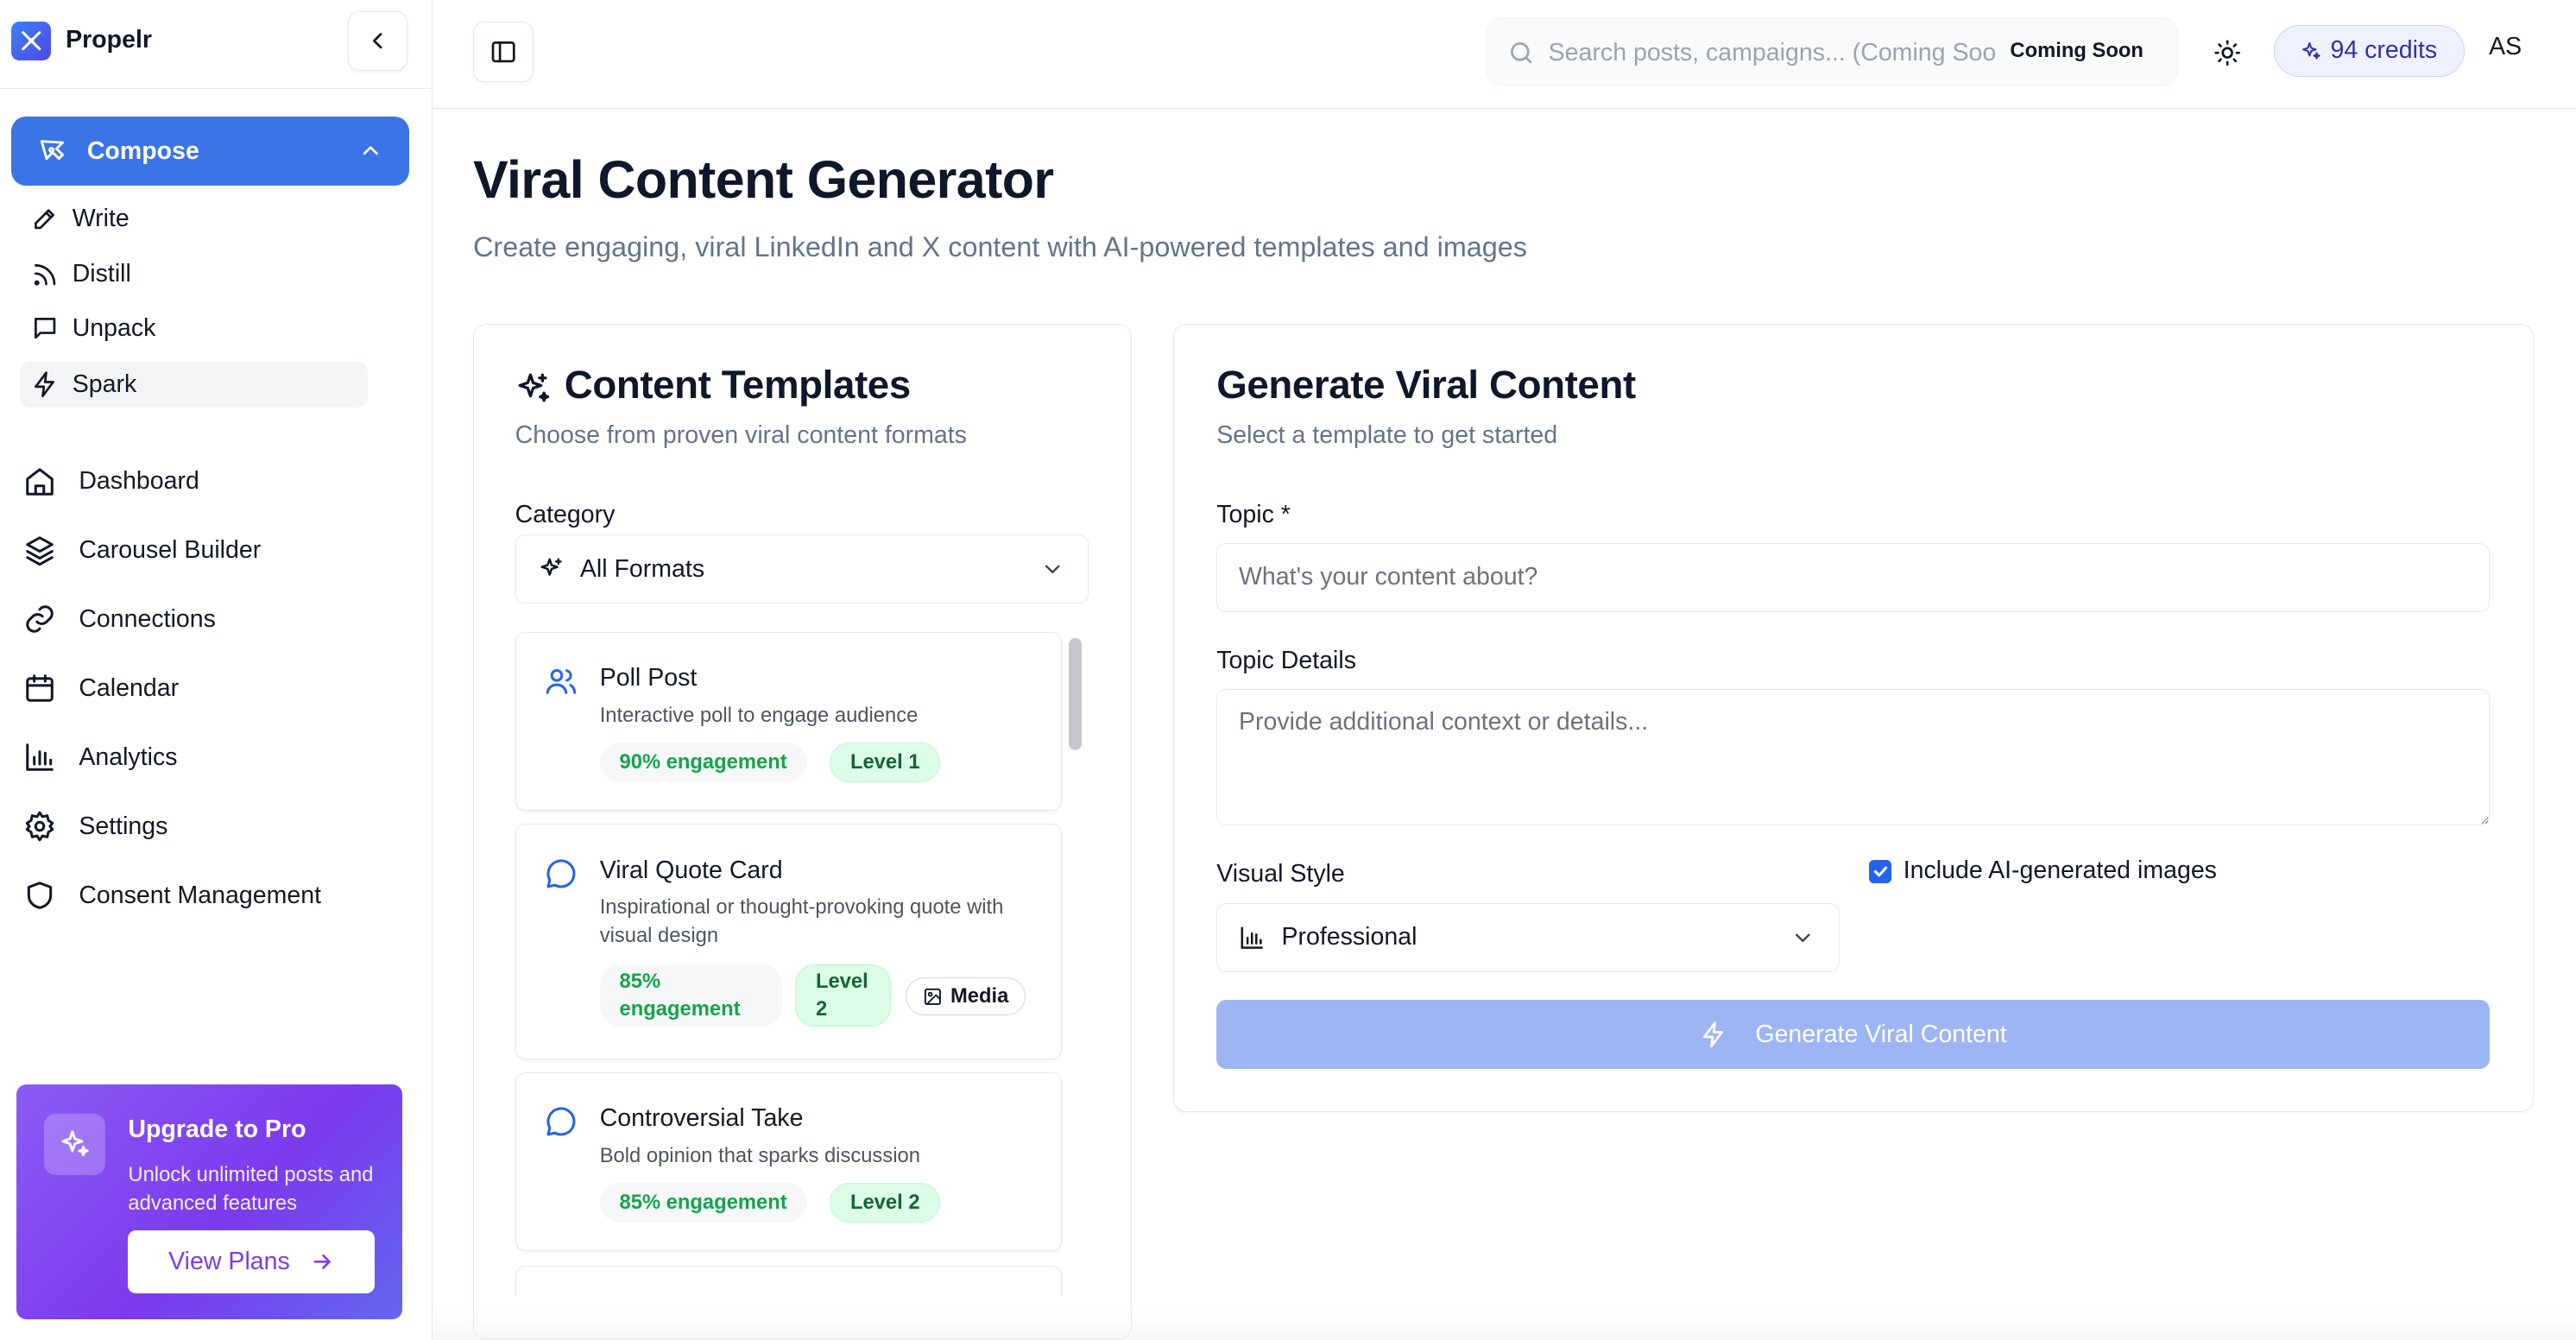 This screenshot has width=2576, height=1340. I want to click on templates-title: Content Templates, so click(737, 384).